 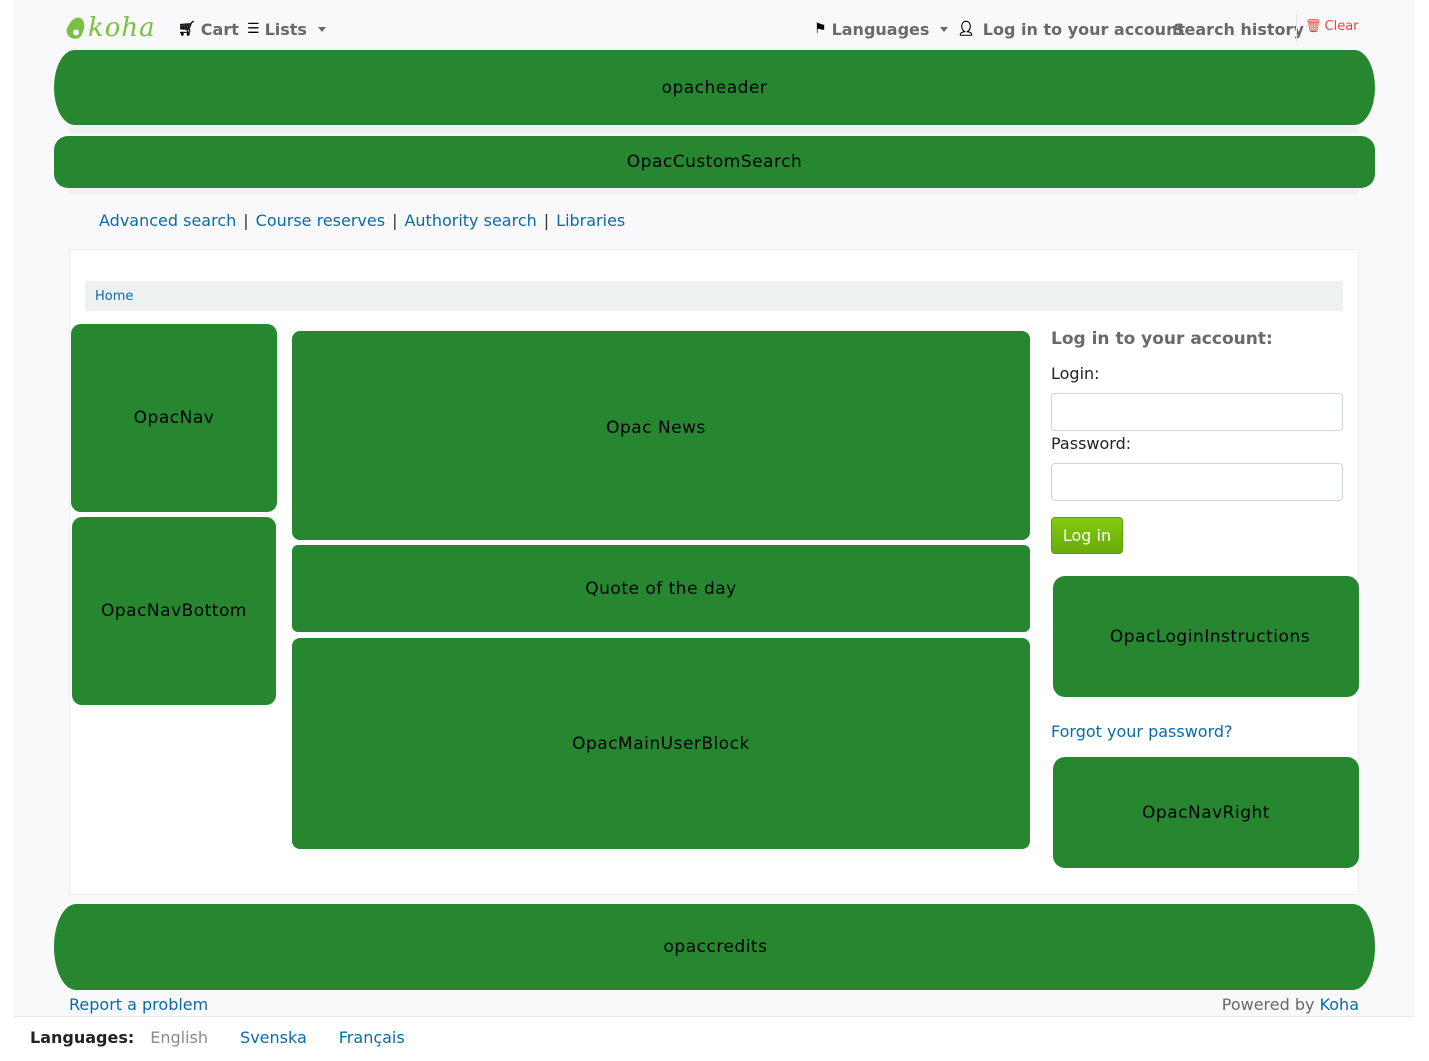 What do you see at coordinates (1162, 339) in the screenshot?
I see `login-heading: Log in to your account:` at bounding box center [1162, 339].